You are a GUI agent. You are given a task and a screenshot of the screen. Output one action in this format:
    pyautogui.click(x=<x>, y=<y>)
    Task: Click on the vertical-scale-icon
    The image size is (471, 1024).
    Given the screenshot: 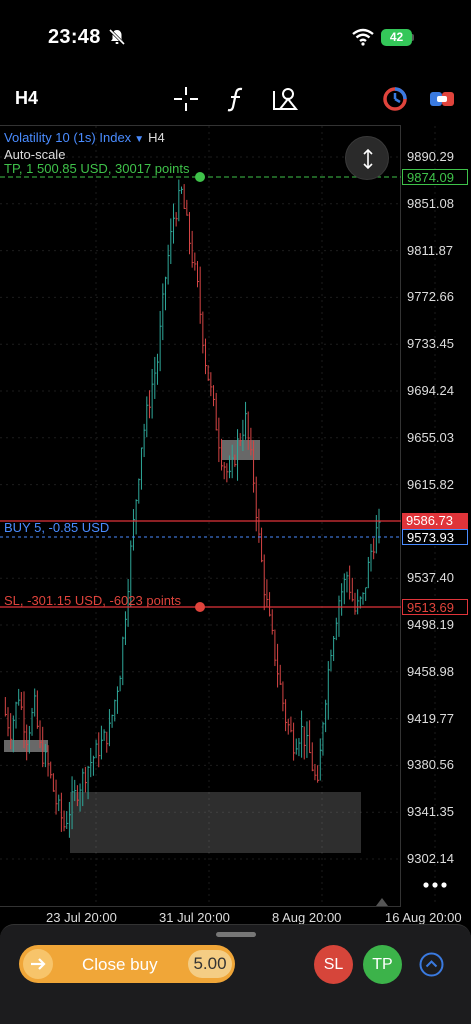 What is the action you would take?
    pyautogui.click(x=368, y=159)
    